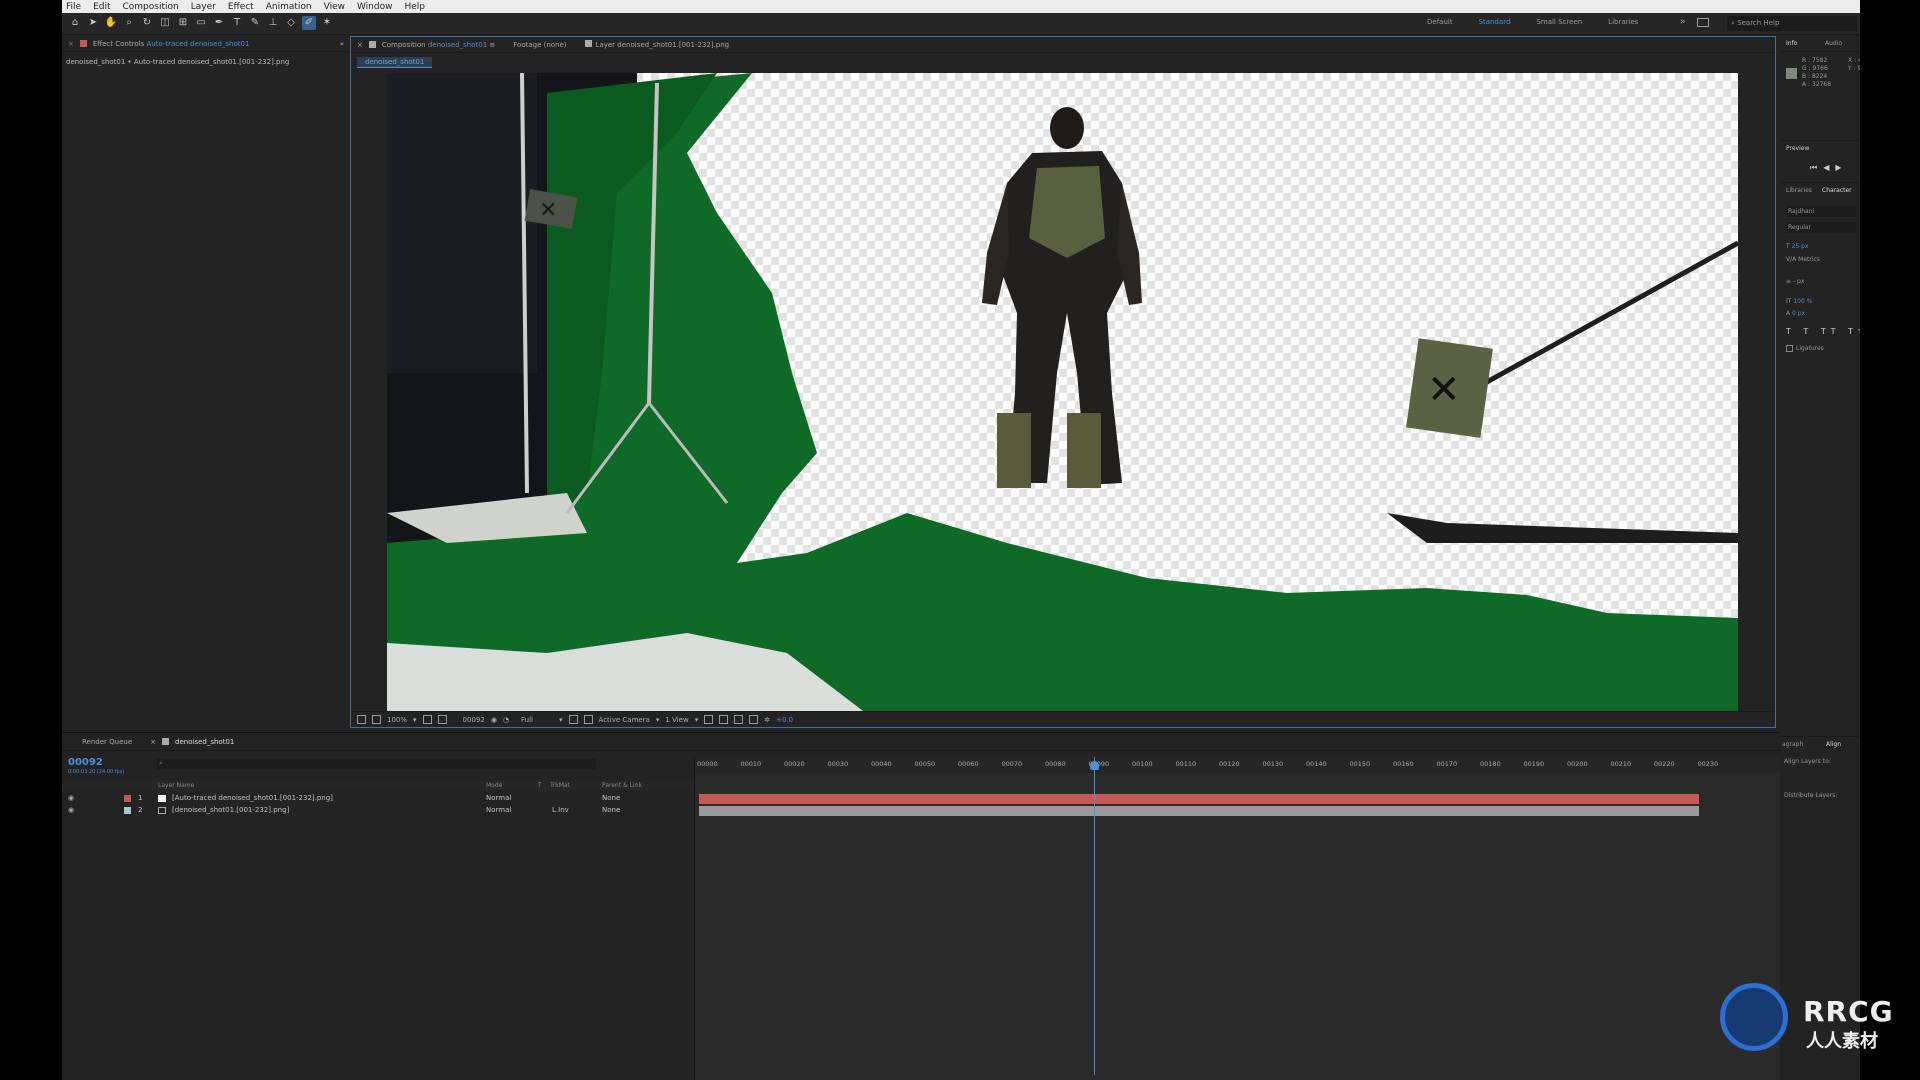 The width and height of the screenshot is (1920, 1080). Describe the element at coordinates (203, 7) in the screenshot. I see `menu-layer: Layer` at that location.